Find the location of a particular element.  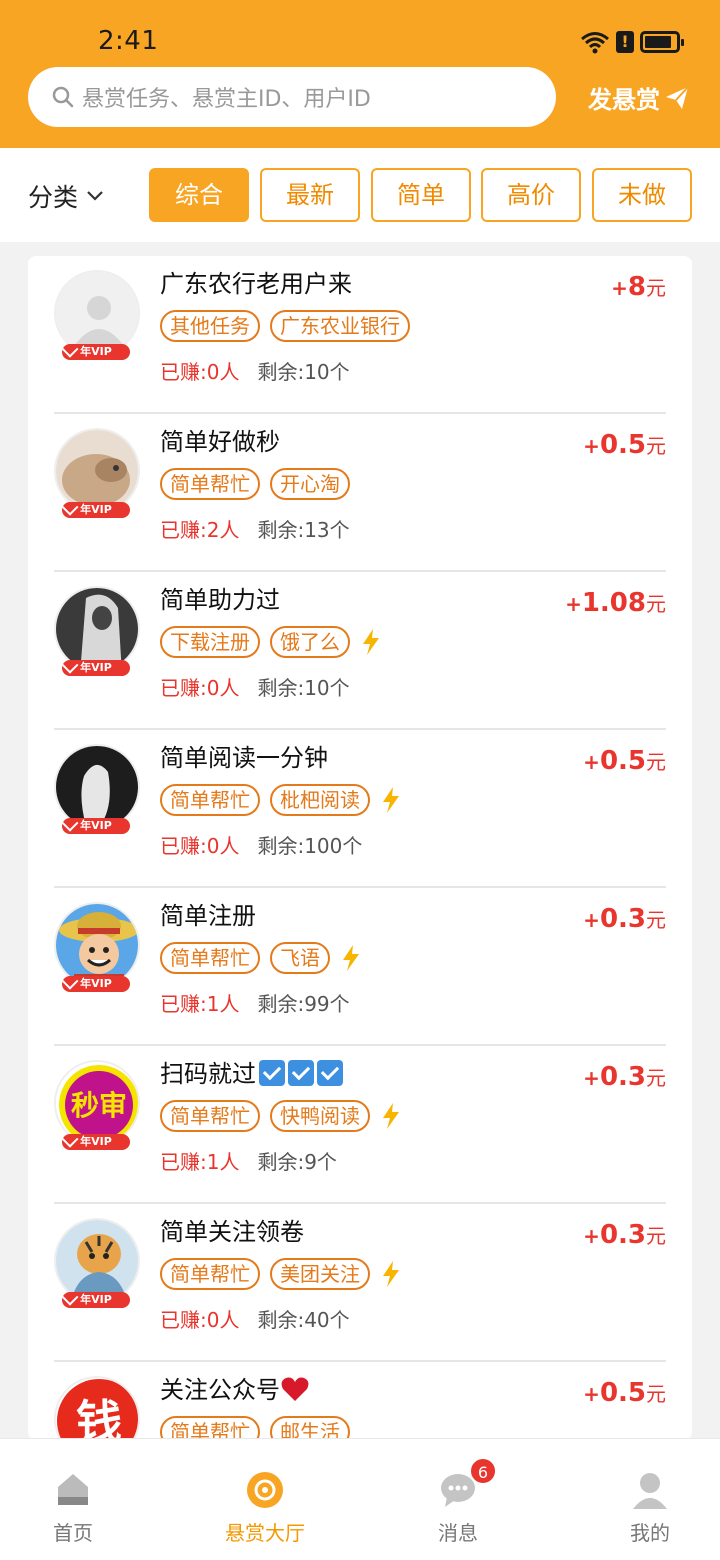

nav-profile-label: 我的 is located at coordinates (650, 1533).